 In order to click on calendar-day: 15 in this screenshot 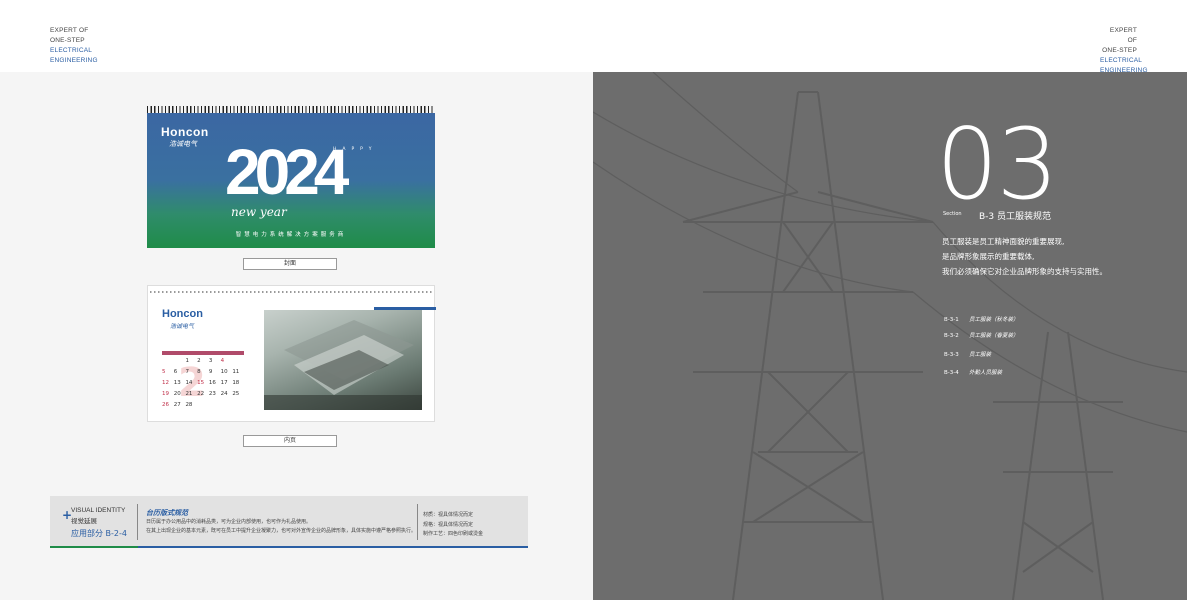, I will do `click(201, 383)`.